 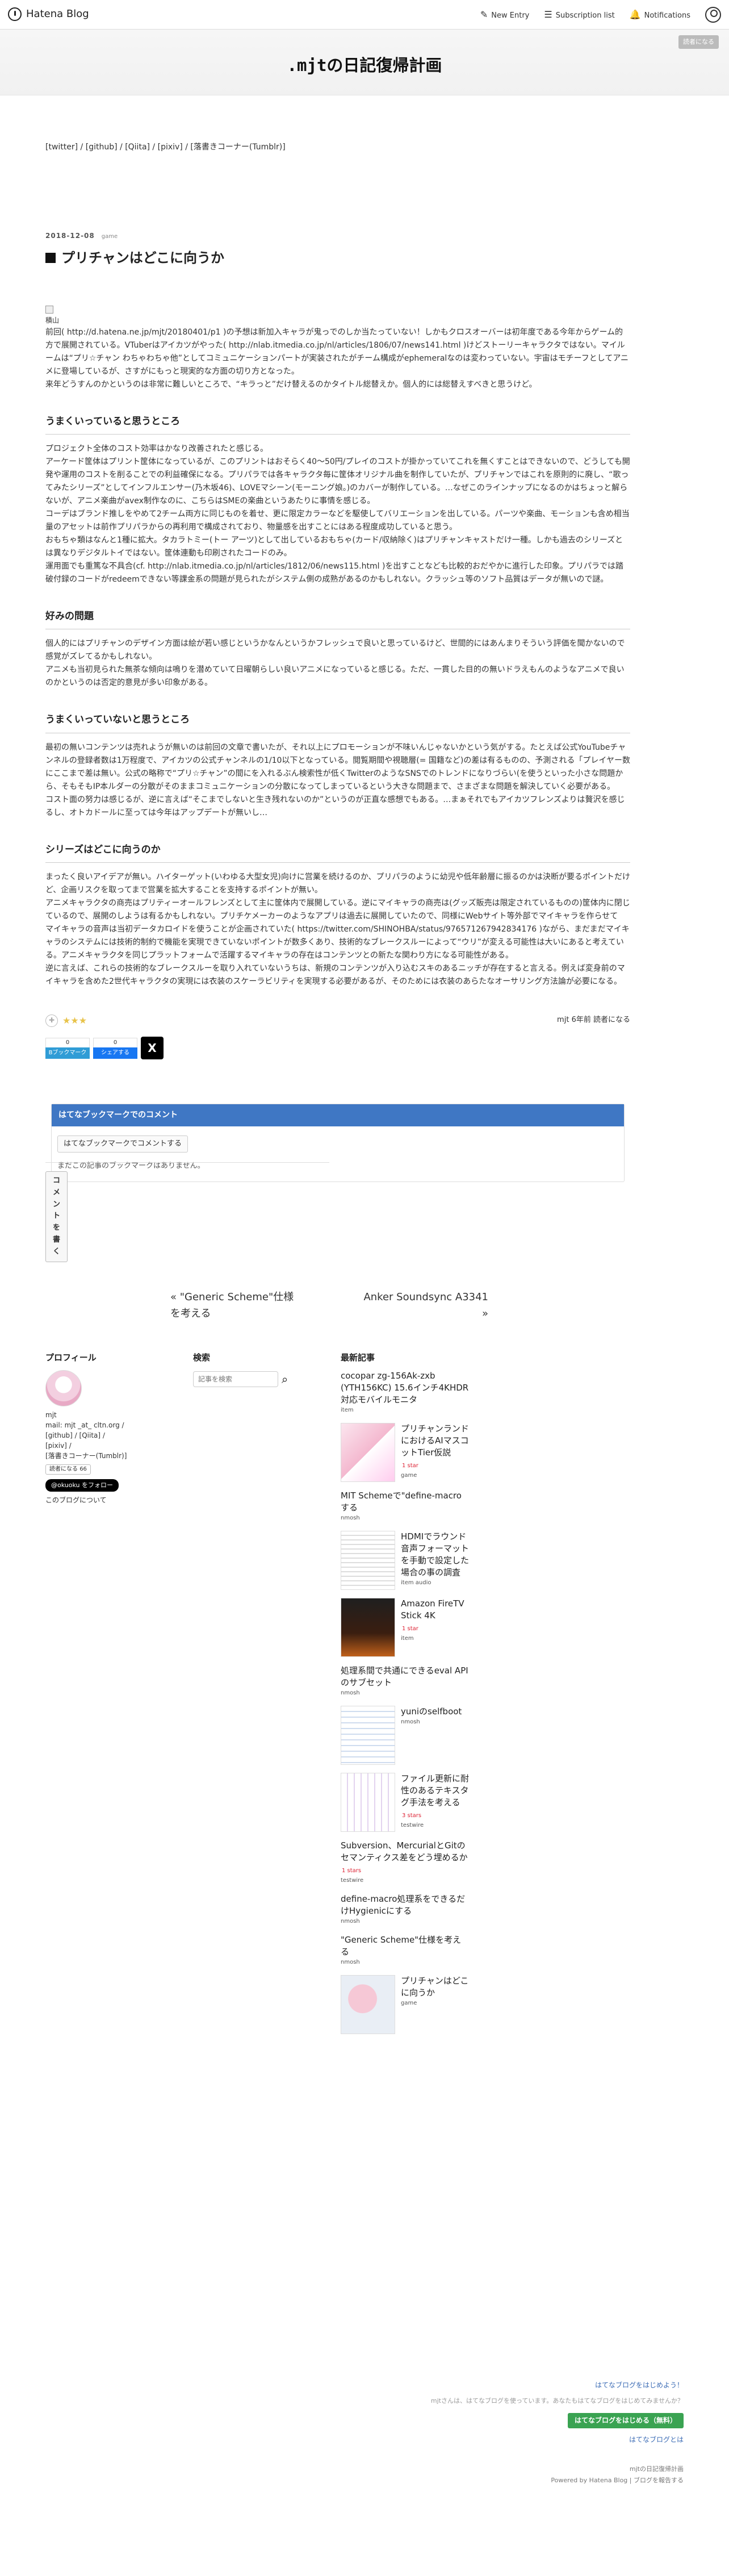 I want to click on header-reader-button: 読者になる, so click(x=699, y=42).